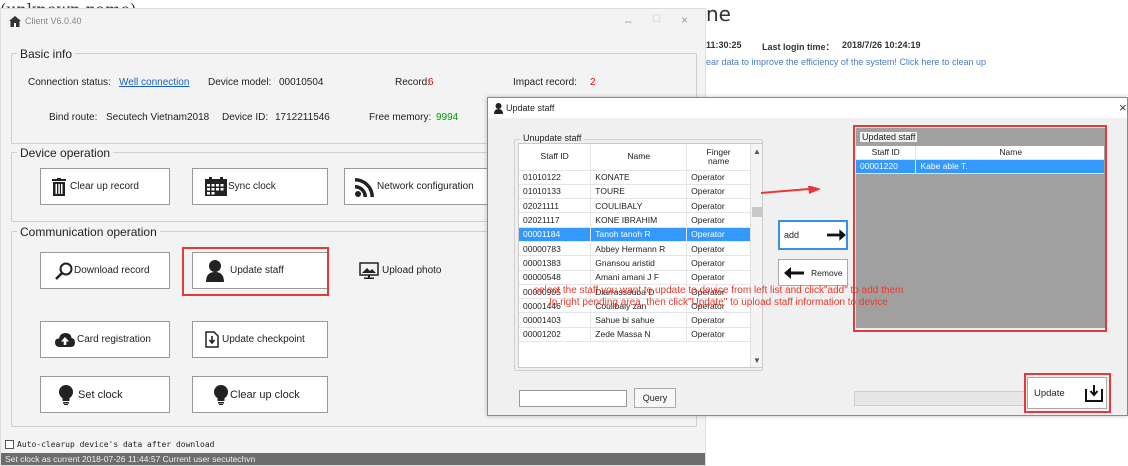 Image resolution: width=1128 pixels, height=466 pixels. Describe the element at coordinates (639, 320) in the screenshot. I see `table-cell: Sahue bi sahue` at that location.